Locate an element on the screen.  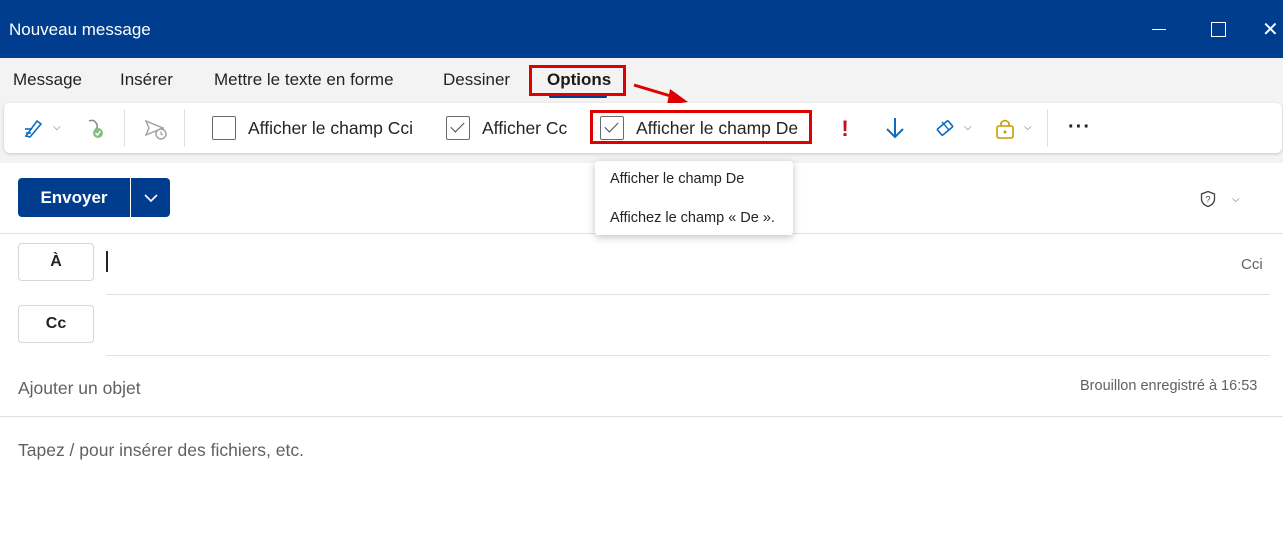
exclamation-icon: ! is located at coordinates (845, 128).